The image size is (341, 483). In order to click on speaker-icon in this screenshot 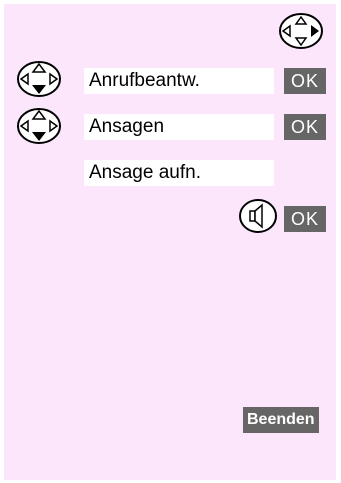, I will do `click(258, 216)`.